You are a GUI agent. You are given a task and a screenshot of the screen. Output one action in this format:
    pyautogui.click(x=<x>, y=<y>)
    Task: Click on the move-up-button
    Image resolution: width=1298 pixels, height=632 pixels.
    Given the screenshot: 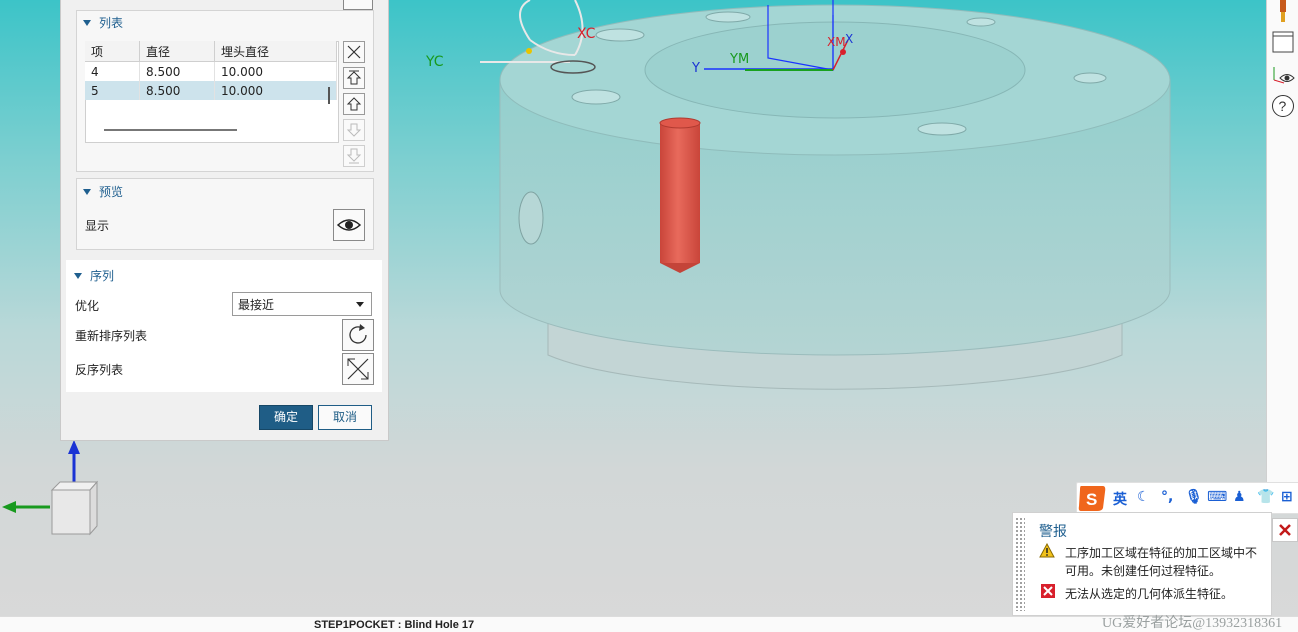 What is the action you would take?
    pyautogui.click(x=354, y=104)
    